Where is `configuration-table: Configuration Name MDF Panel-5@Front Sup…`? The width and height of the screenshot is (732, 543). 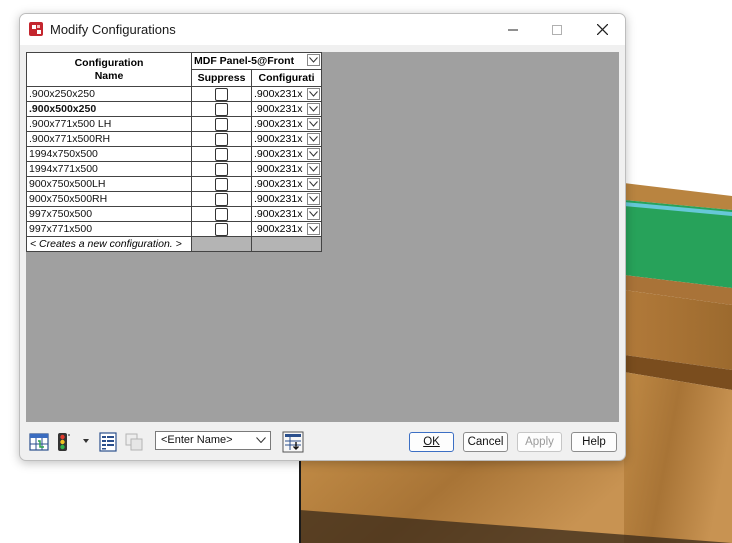
configuration-table: Configuration Name MDF Panel-5@Front Sup… is located at coordinates (174, 152).